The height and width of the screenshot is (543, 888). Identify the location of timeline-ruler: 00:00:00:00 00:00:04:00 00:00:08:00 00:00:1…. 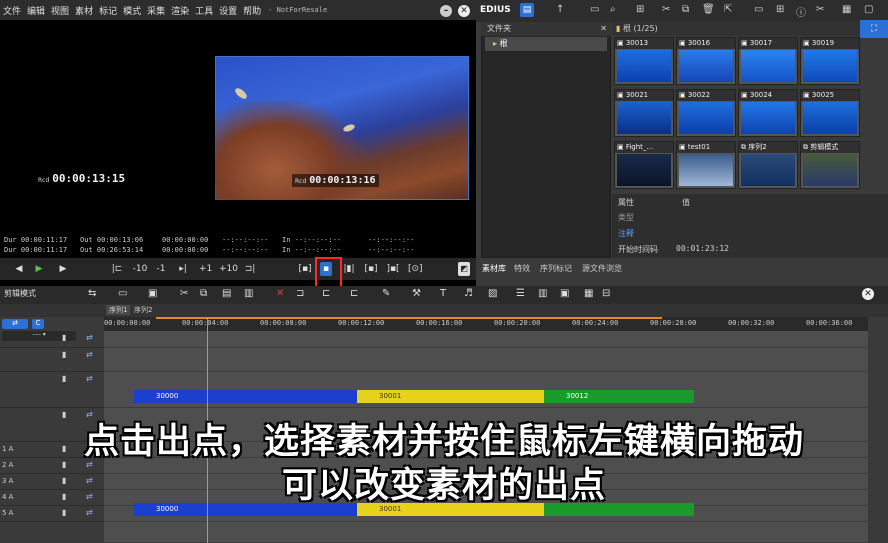
(496, 324).